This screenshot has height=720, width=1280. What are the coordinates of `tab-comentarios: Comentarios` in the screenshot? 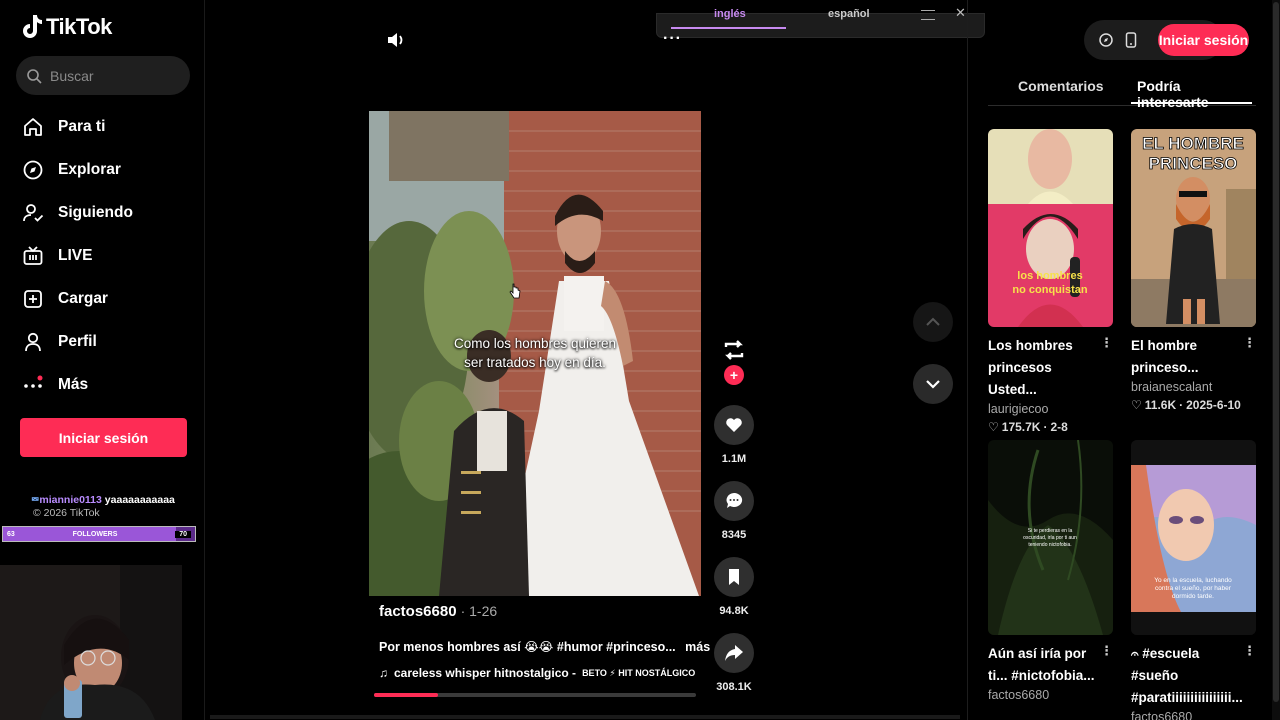 It's located at (1061, 86).